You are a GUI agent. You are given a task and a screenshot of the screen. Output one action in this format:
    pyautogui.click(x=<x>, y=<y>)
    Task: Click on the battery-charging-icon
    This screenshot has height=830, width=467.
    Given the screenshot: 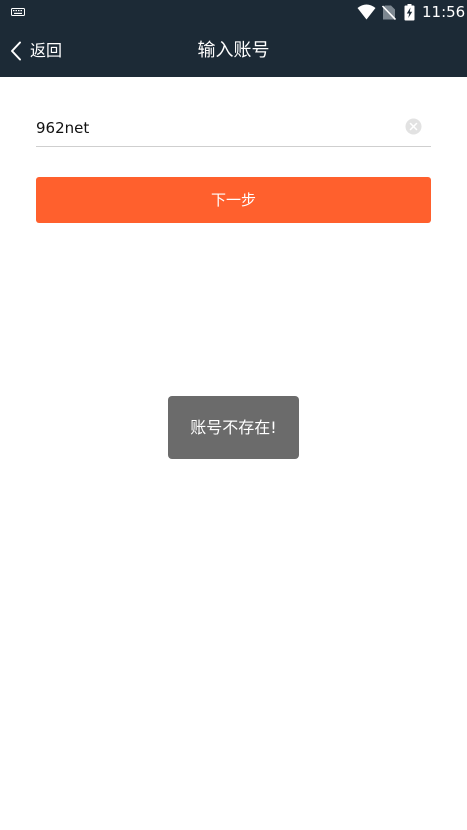 What is the action you would take?
    pyautogui.click(x=409, y=12)
    